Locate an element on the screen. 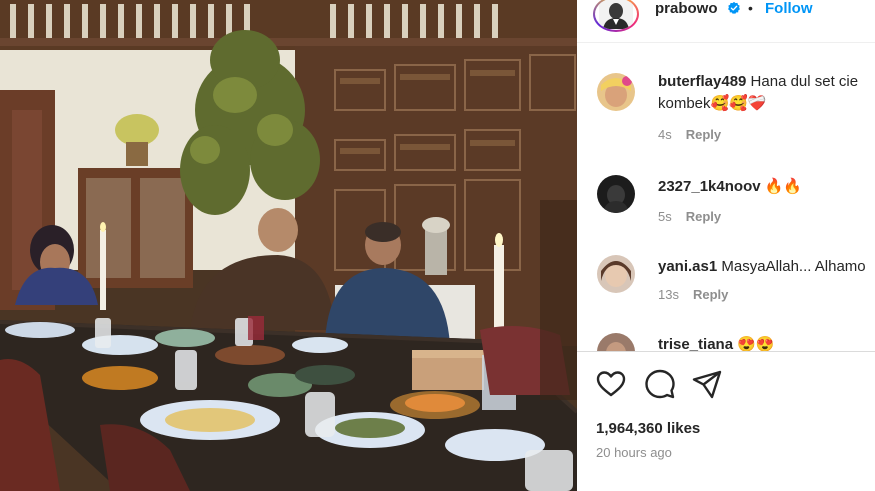 The height and width of the screenshot is (491, 875). comment-body: trise_tiana 😍😍 is located at coordinates (766, 342).